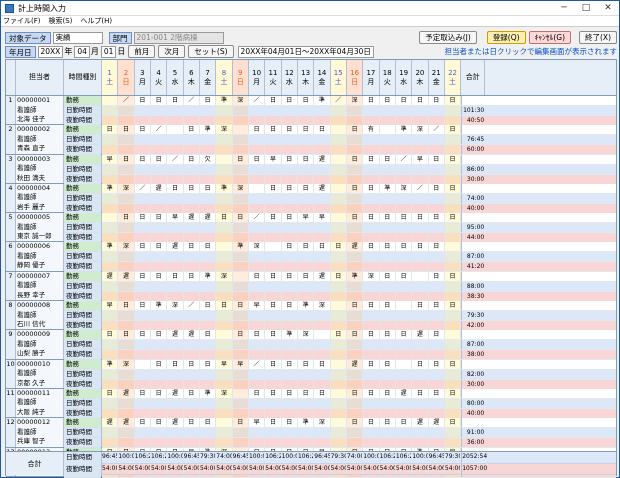 The width and height of the screenshot is (620, 478). What do you see at coordinates (61, 21) in the screenshot?
I see `menu-search: 検索(S)` at bounding box center [61, 21].